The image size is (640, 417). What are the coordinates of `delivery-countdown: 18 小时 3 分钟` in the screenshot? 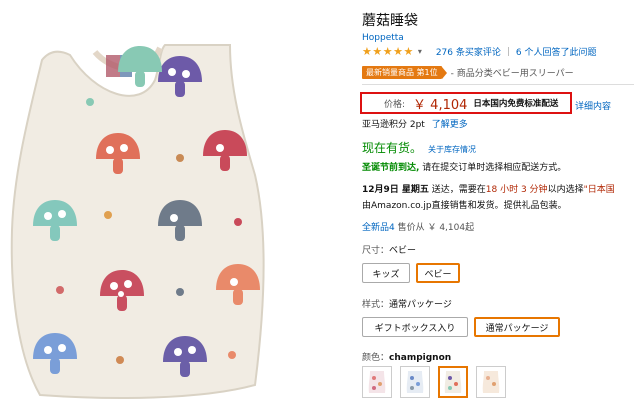 It's located at (516, 190).